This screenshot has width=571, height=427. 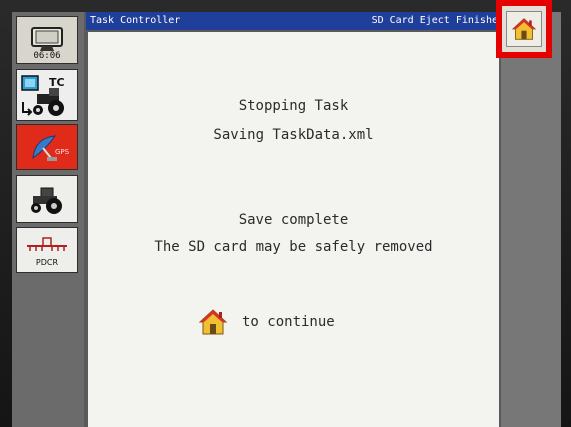 I want to click on gps-softkey: GPS, so click(x=47, y=147).